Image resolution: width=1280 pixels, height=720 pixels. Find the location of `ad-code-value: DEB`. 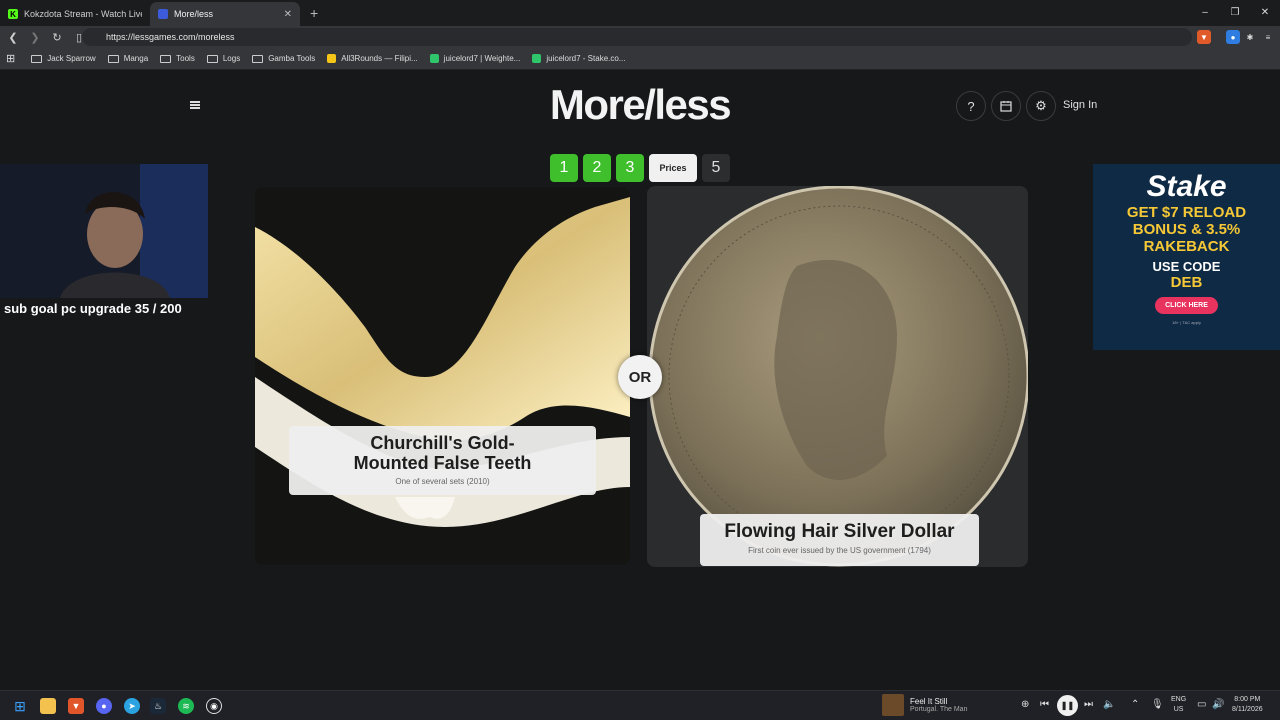

ad-code-value: DEB is located at coordinates (1186, 282).